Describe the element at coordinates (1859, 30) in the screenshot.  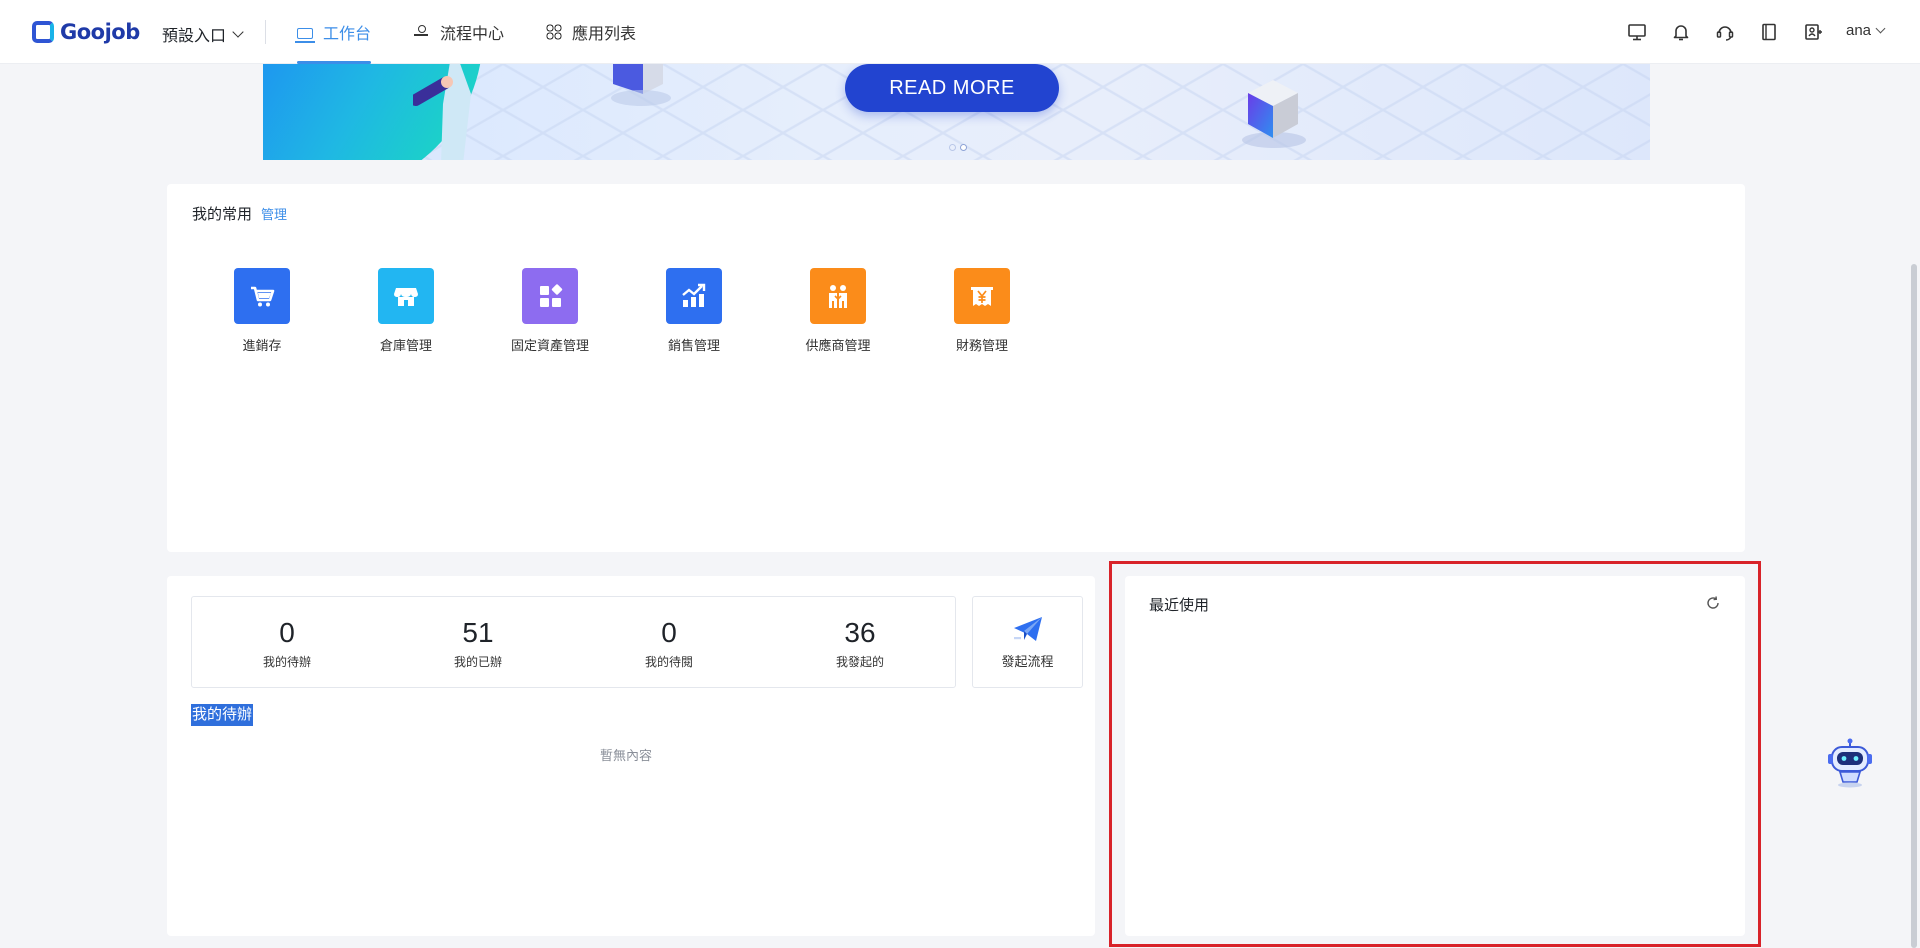
I see `user-name: ana` at that location.